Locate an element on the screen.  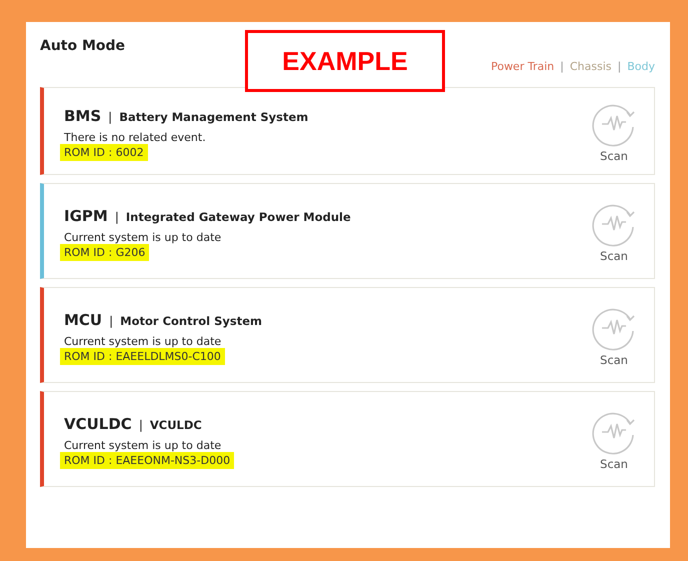
module-name: Integrated Gateway Power Module is located at coordinates (238, 217).